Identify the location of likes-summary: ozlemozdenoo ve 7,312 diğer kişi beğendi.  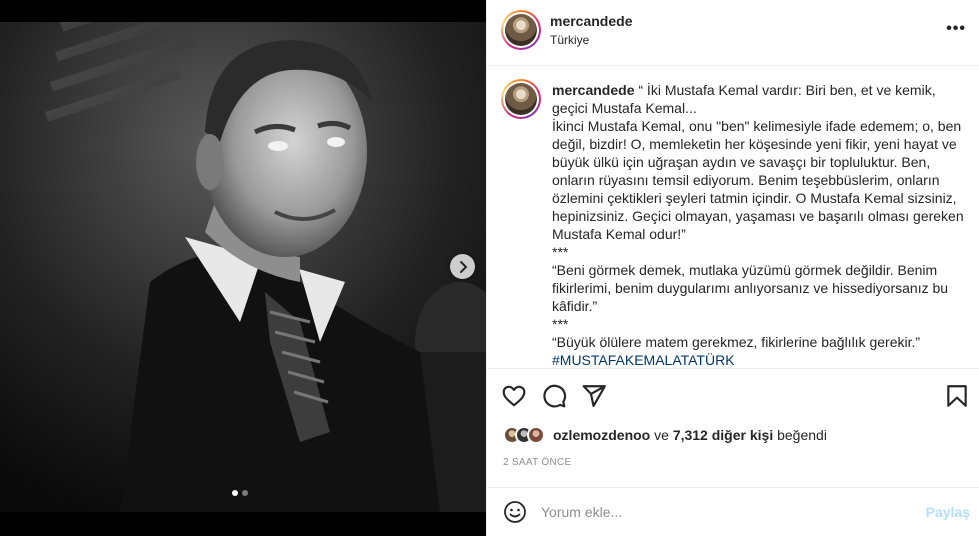
(665, 435).